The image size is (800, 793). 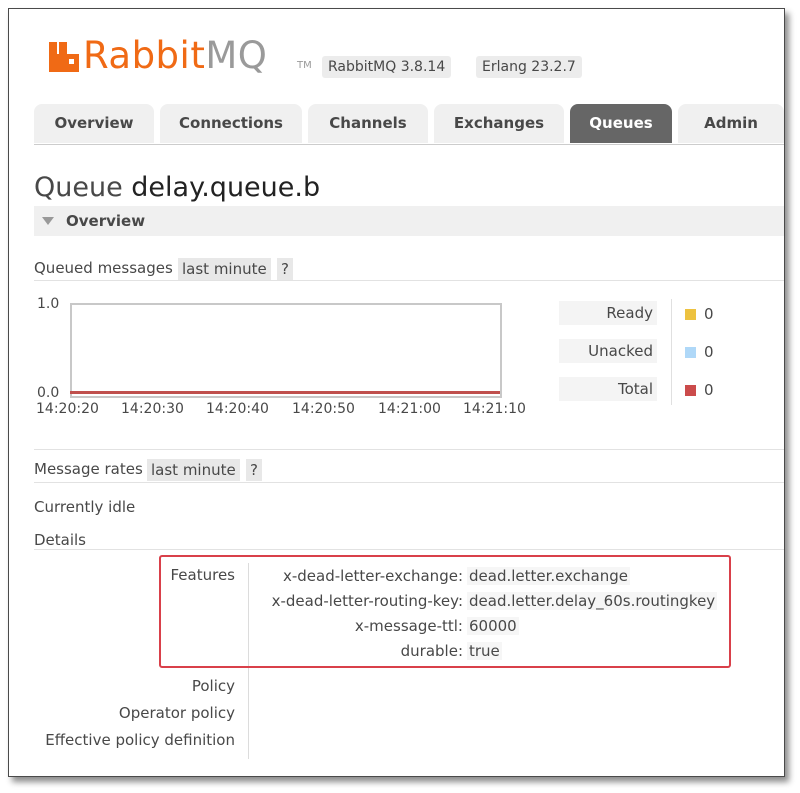 I want to click on chart-series-line-total, so click(x=285, y=392).